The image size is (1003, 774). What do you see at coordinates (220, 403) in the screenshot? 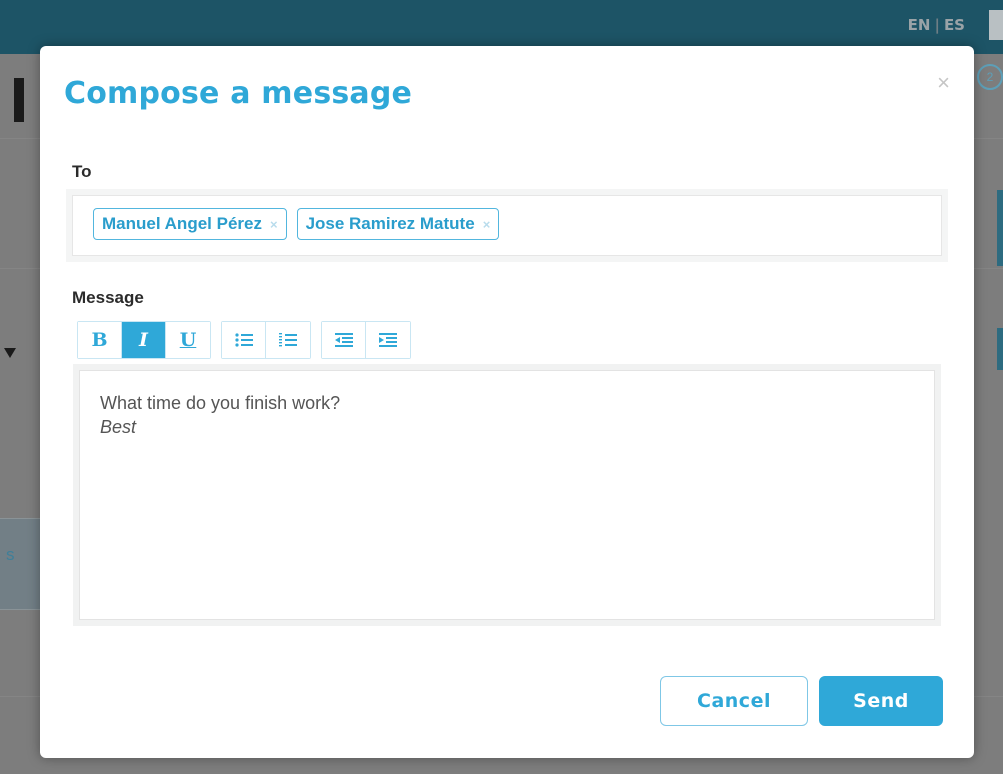
I see `message-line: What time do you finish work?` at bounding box center [220, 403].